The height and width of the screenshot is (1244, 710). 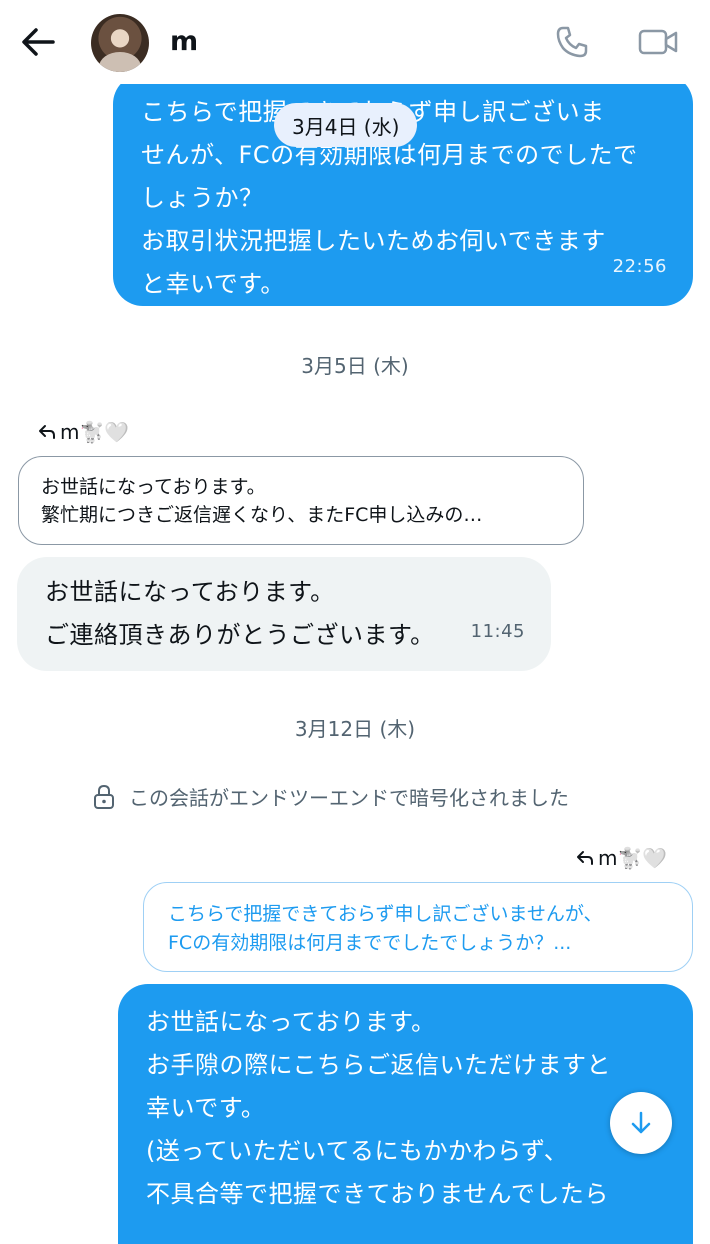 What do you see at coordinates (213, 284) in the screenshot?
I see `message-line: と幸いです。` at bounding box center [213, 284].